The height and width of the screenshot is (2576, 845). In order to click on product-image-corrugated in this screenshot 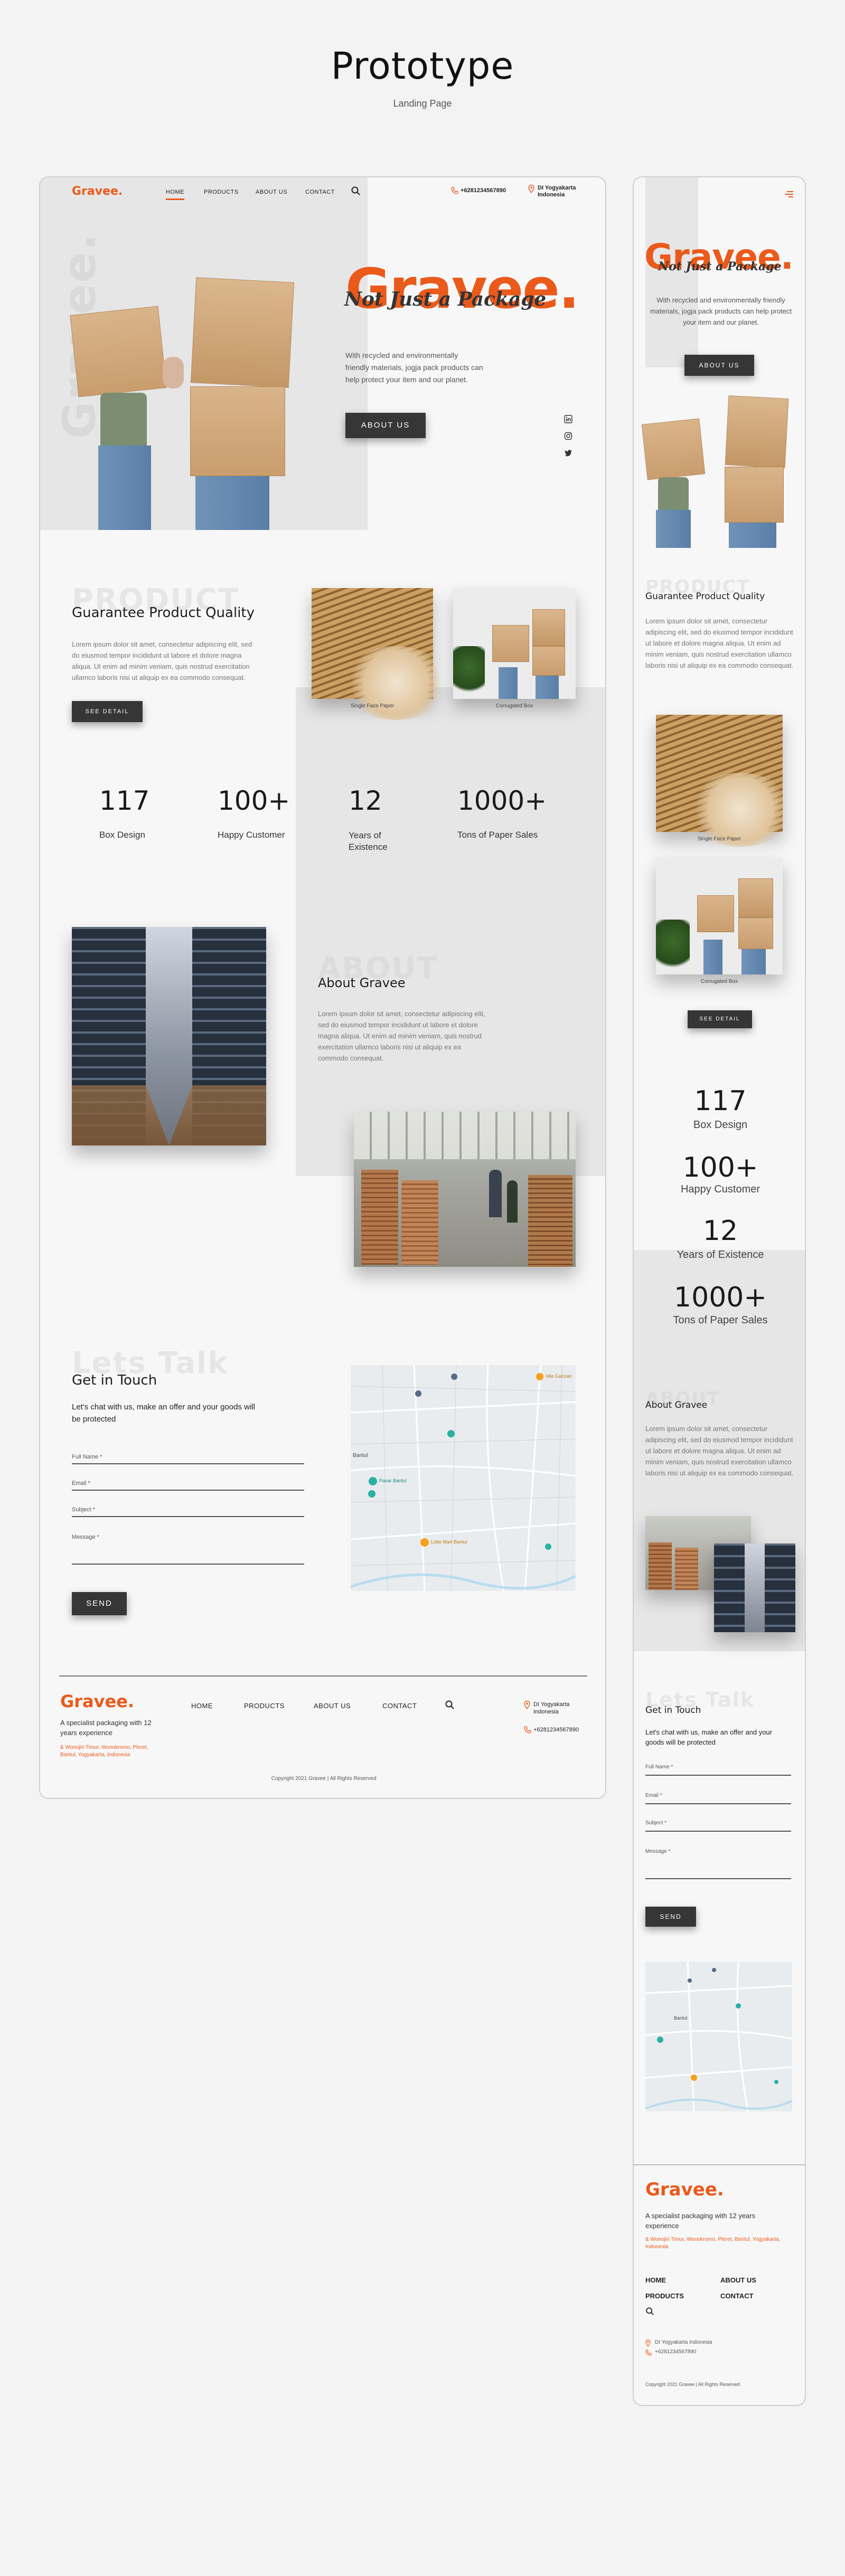, I will do `click(514, 643)`.